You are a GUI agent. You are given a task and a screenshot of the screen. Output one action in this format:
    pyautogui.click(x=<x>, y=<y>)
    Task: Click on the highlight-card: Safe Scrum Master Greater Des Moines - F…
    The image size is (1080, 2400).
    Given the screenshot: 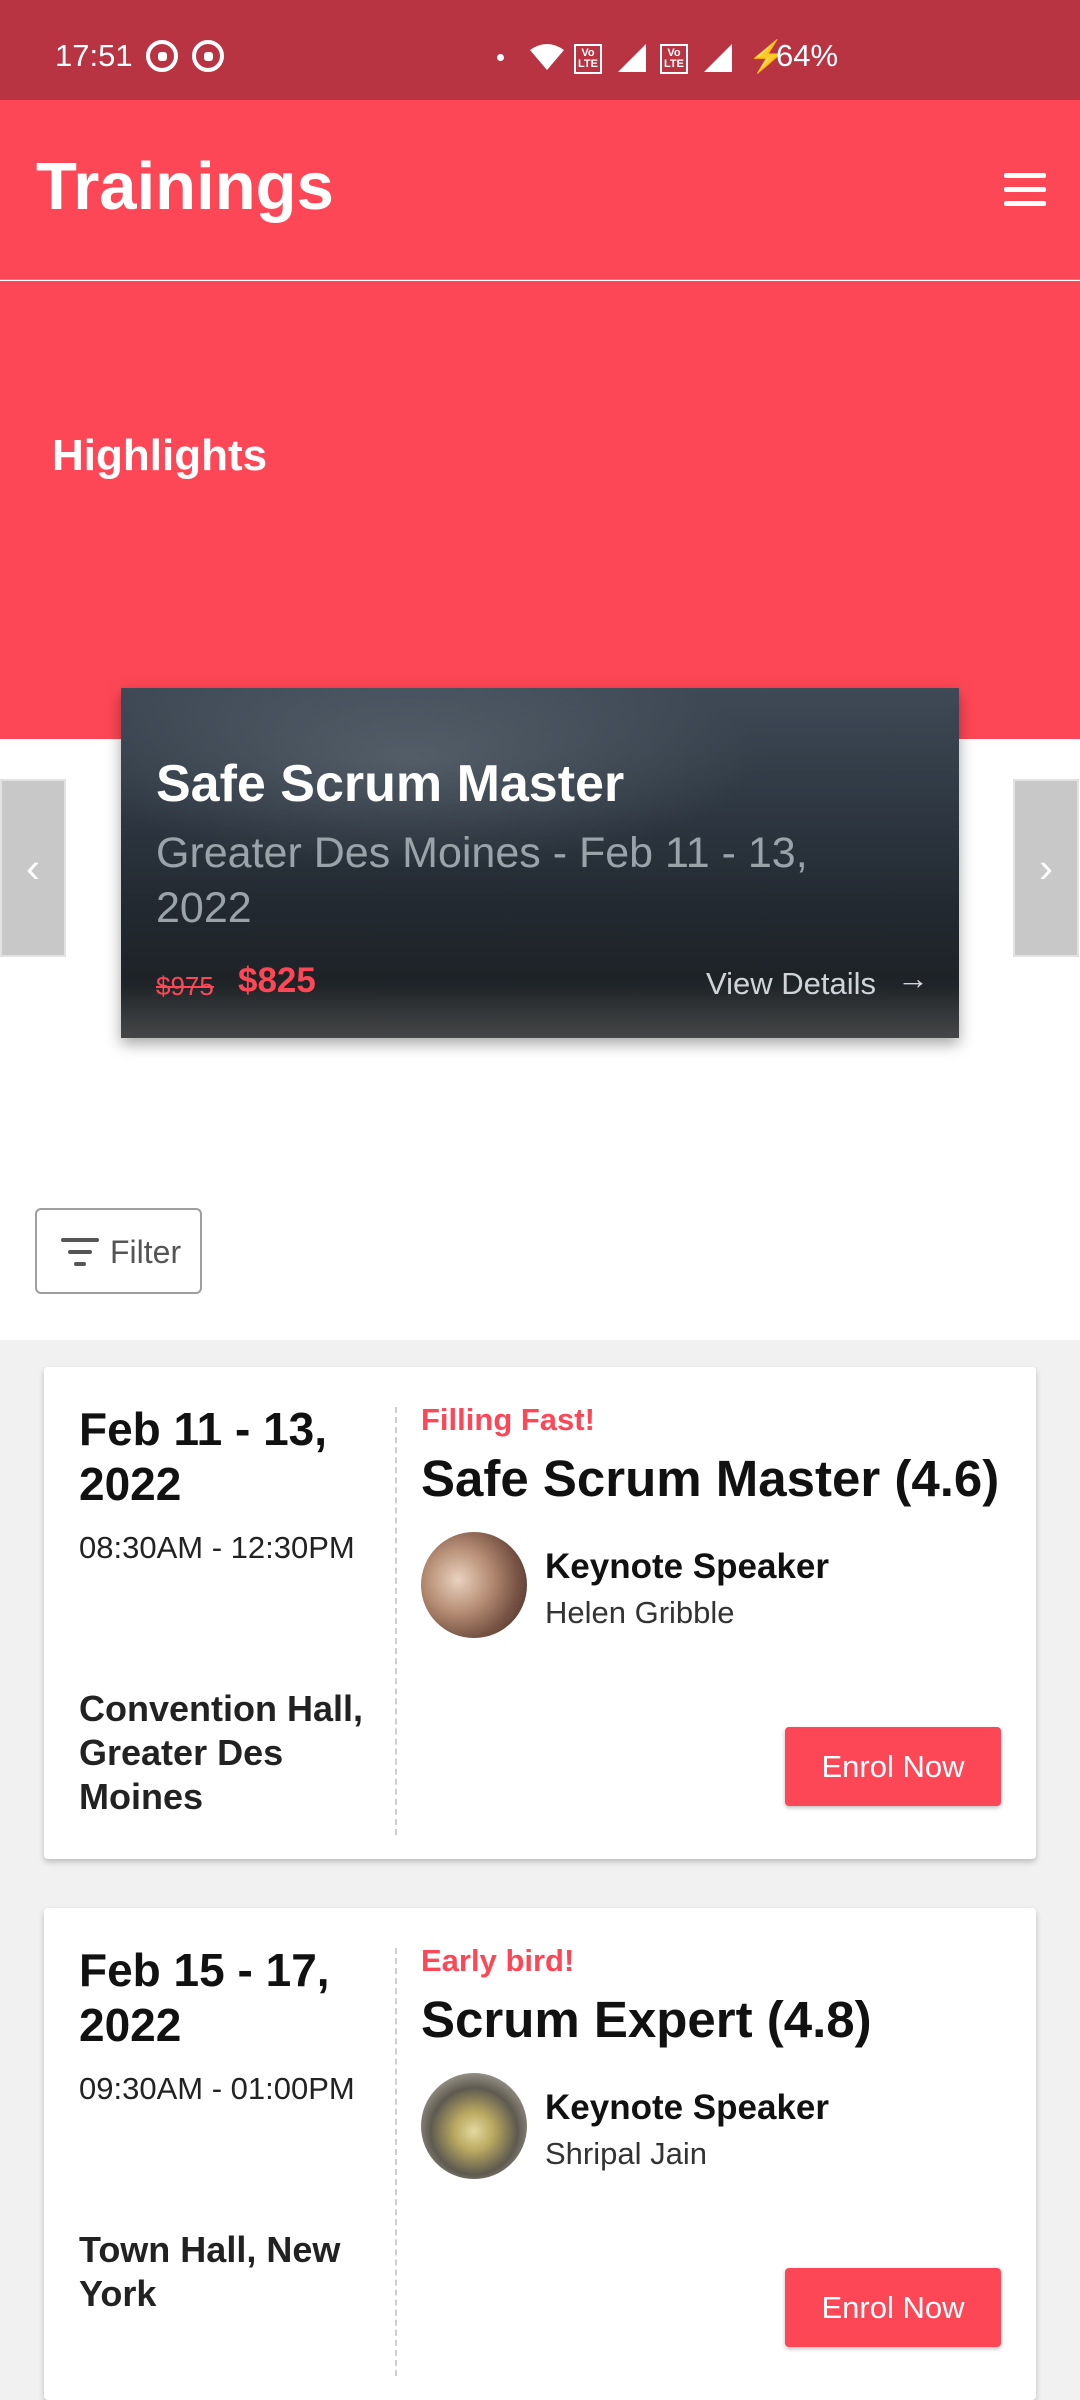 What is the action you would take?
    pyautogui.click(x=540, y=863)
    